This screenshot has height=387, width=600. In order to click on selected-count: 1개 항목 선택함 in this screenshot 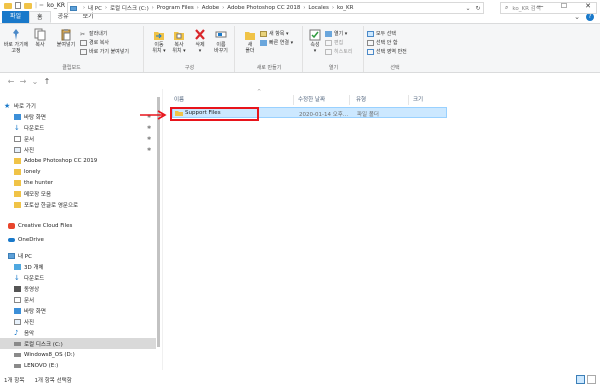, I will do `click(53, 381)`.